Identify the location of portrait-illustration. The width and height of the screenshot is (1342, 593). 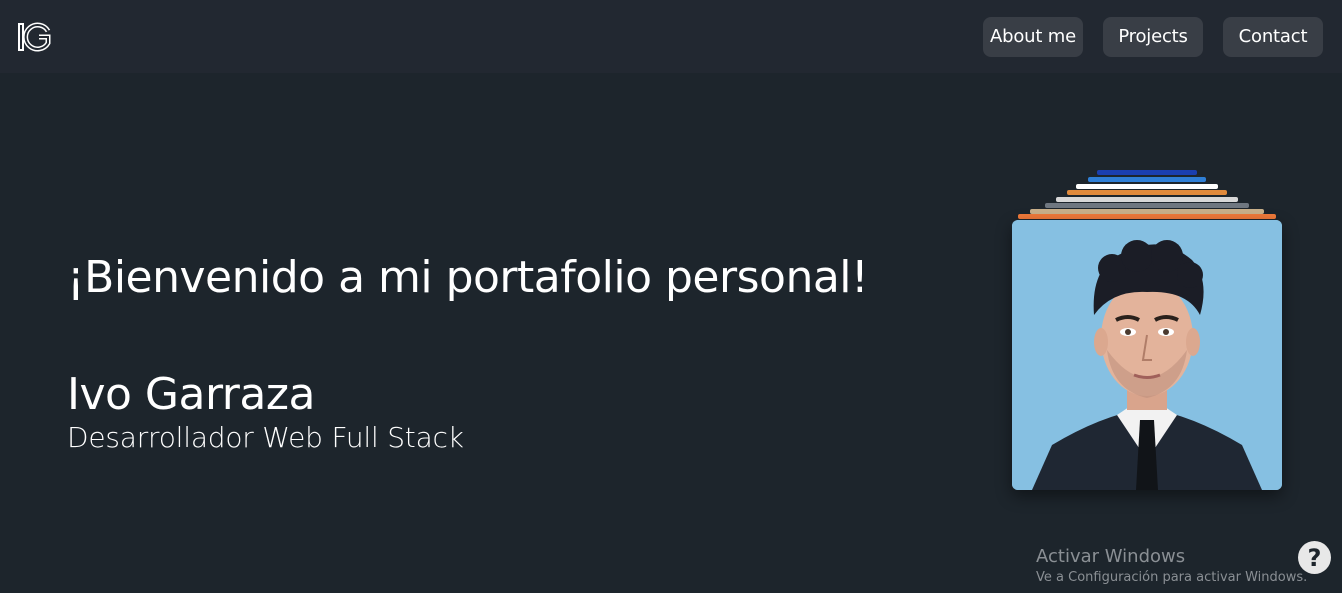
(1147, 355).